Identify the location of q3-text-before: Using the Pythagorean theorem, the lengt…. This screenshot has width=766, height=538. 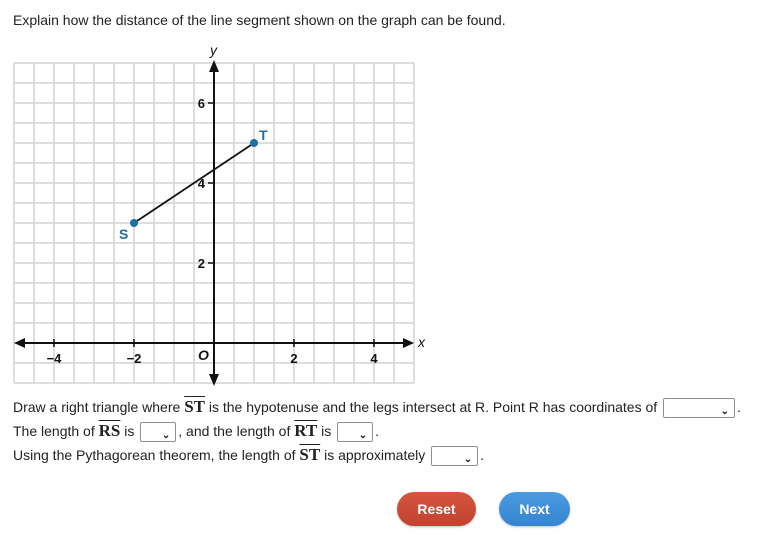
(156, 455).